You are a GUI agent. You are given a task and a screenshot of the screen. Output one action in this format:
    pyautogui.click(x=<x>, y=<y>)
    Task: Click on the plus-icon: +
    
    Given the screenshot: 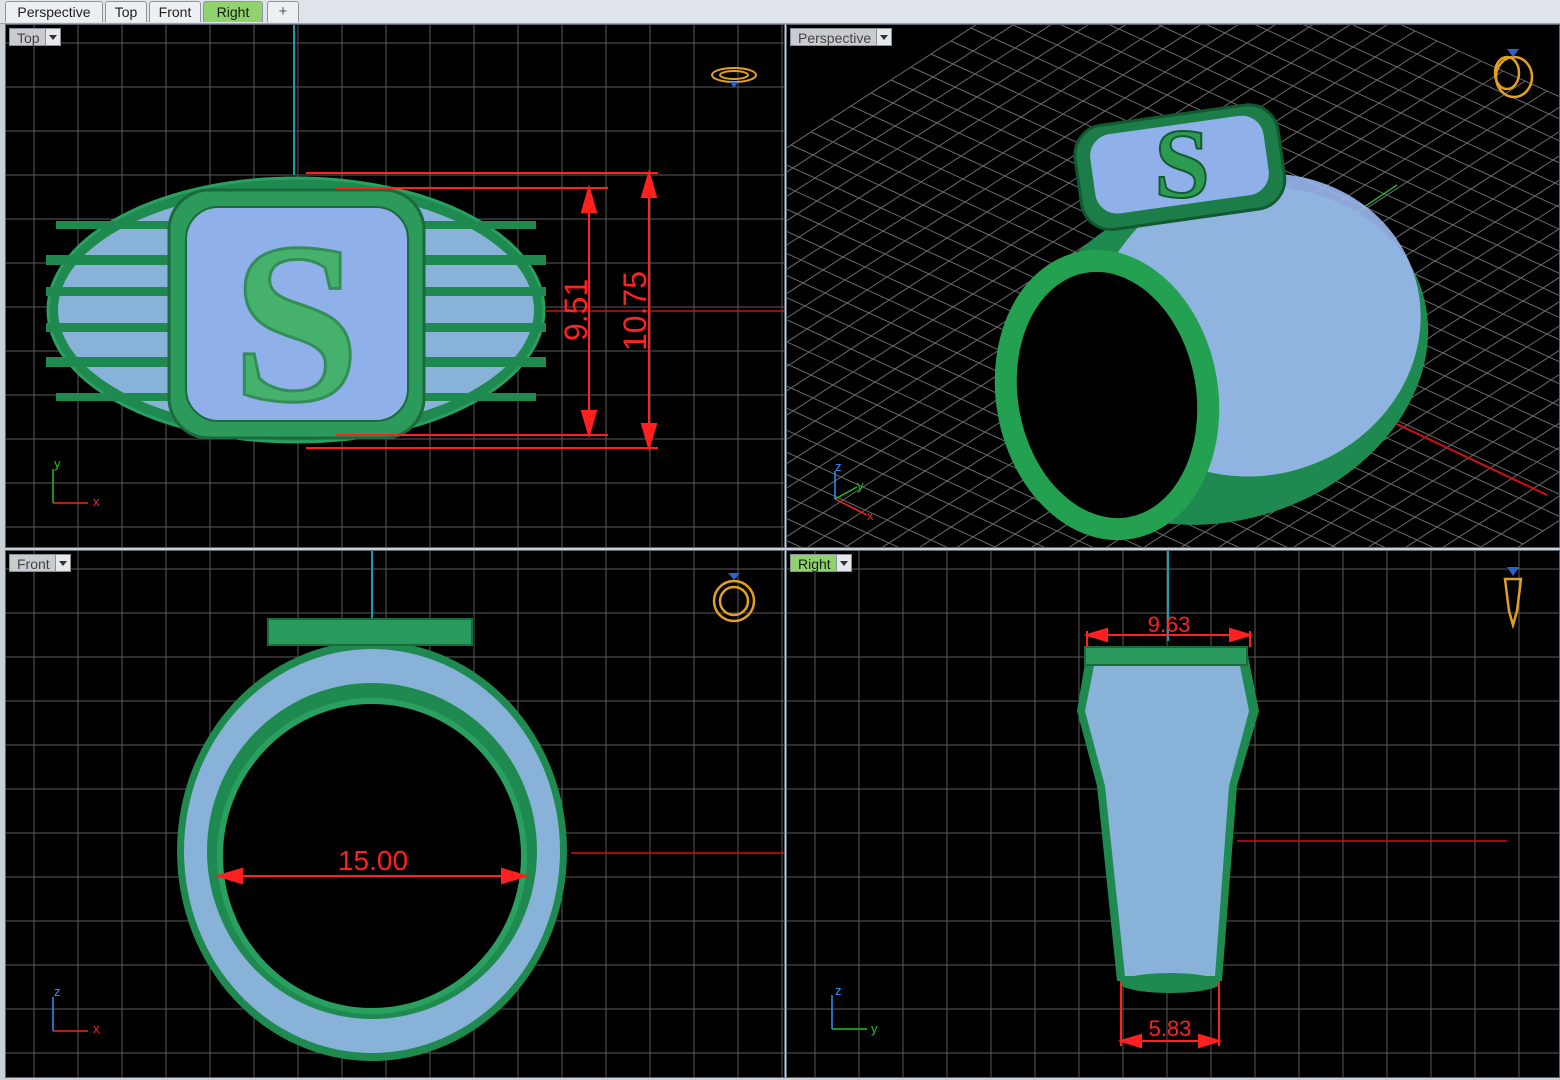 What is the action you would take?
    pyautogui.click(x=283, y=11)
    